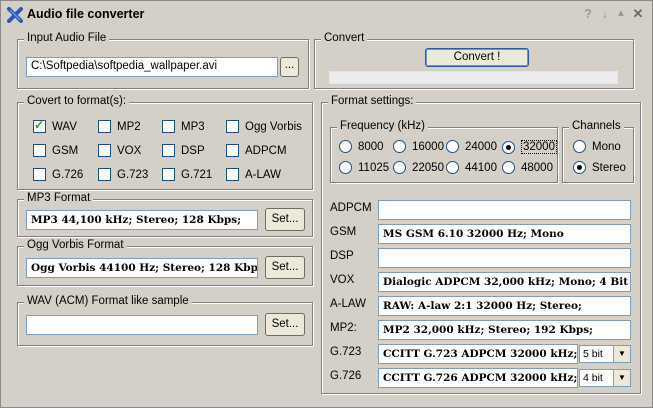  I want to click on convert-group: Convert Convert !, so click(474, 60).